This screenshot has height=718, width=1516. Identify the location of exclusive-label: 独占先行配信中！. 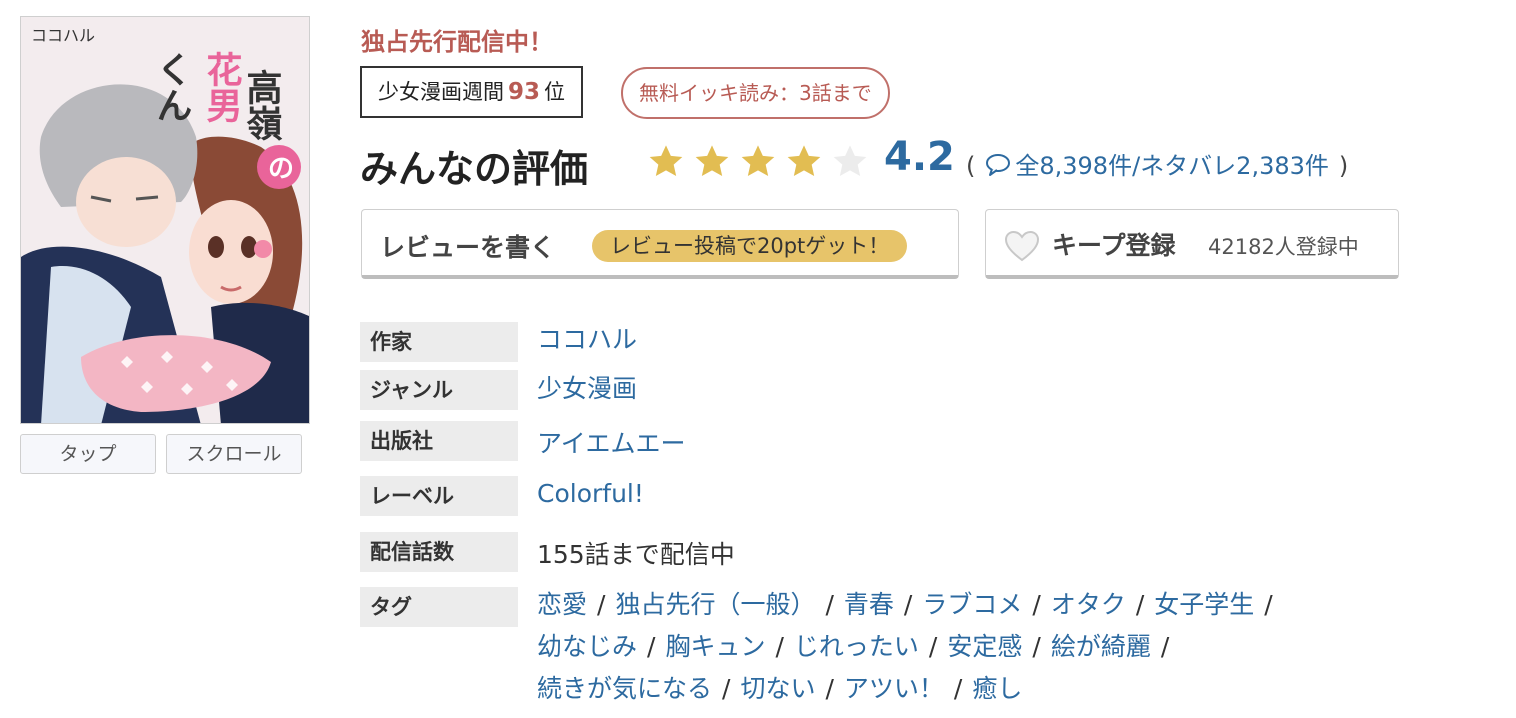
(457, 42).